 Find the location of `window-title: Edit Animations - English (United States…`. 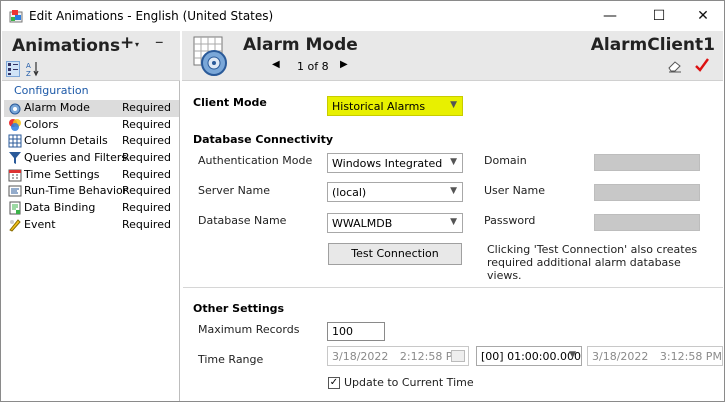

window-title: Edit Animations - English (United States… is located at coordinates (151, 16).